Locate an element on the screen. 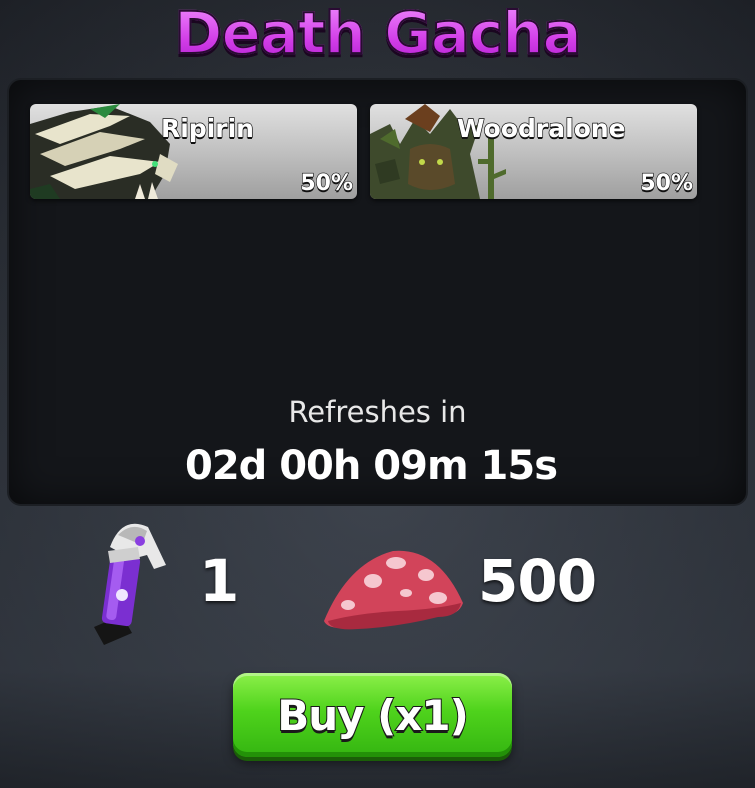  buy-button: Buy (x1) is located at coordinates (372, 715).